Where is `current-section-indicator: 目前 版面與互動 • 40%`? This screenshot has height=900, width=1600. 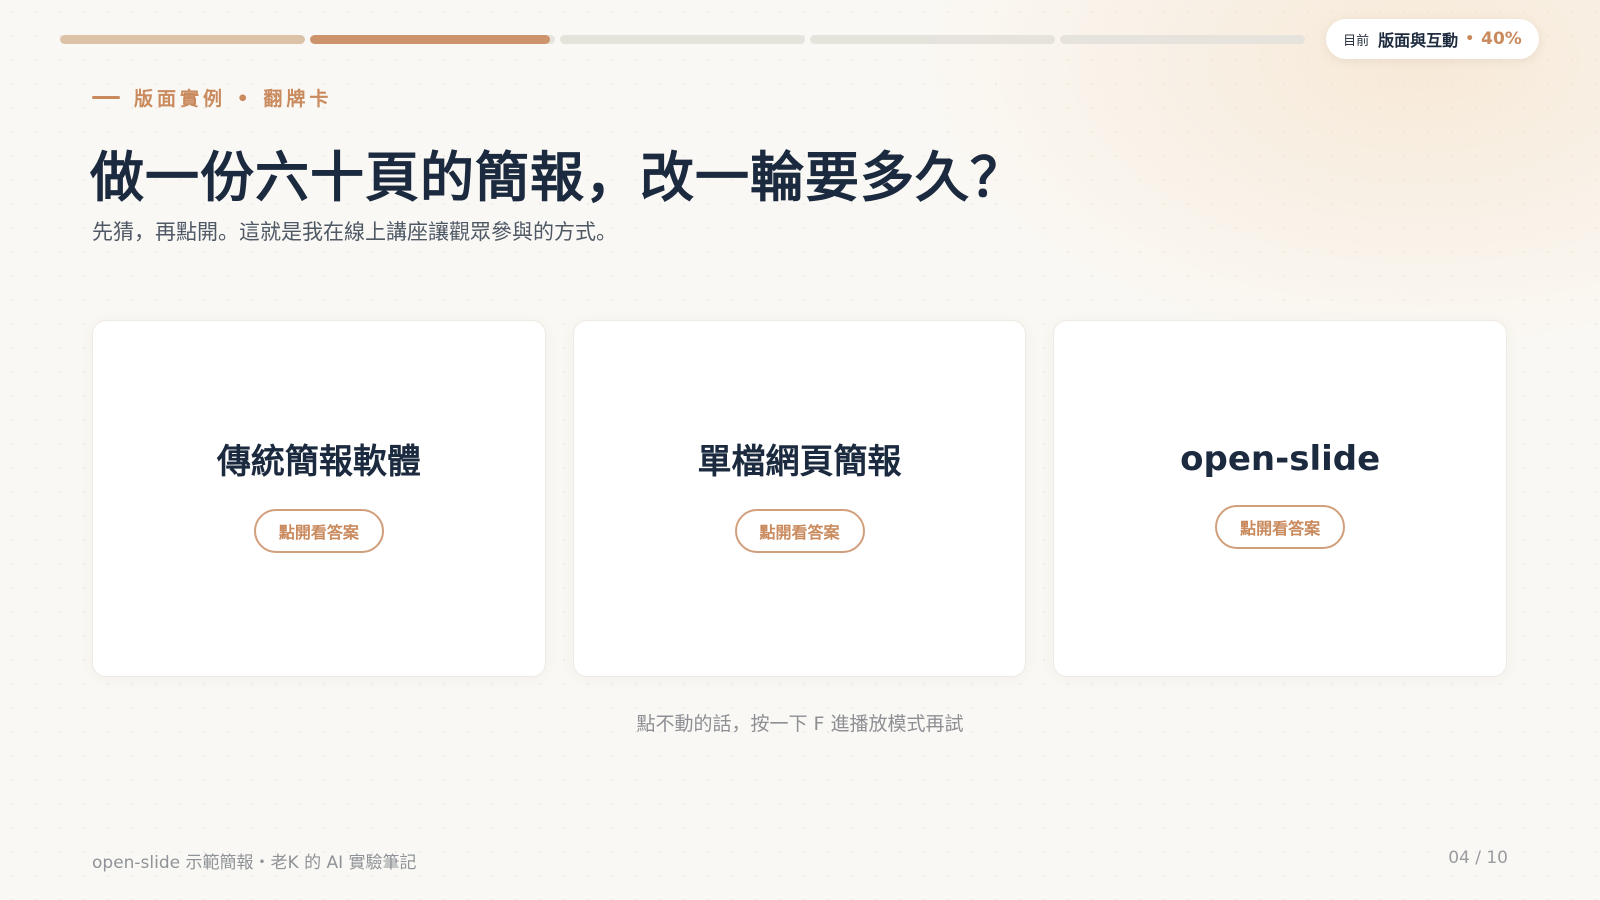 current-section-indicator: 目前 版面與互動 • 40% is located at coordinates (1432, 39).